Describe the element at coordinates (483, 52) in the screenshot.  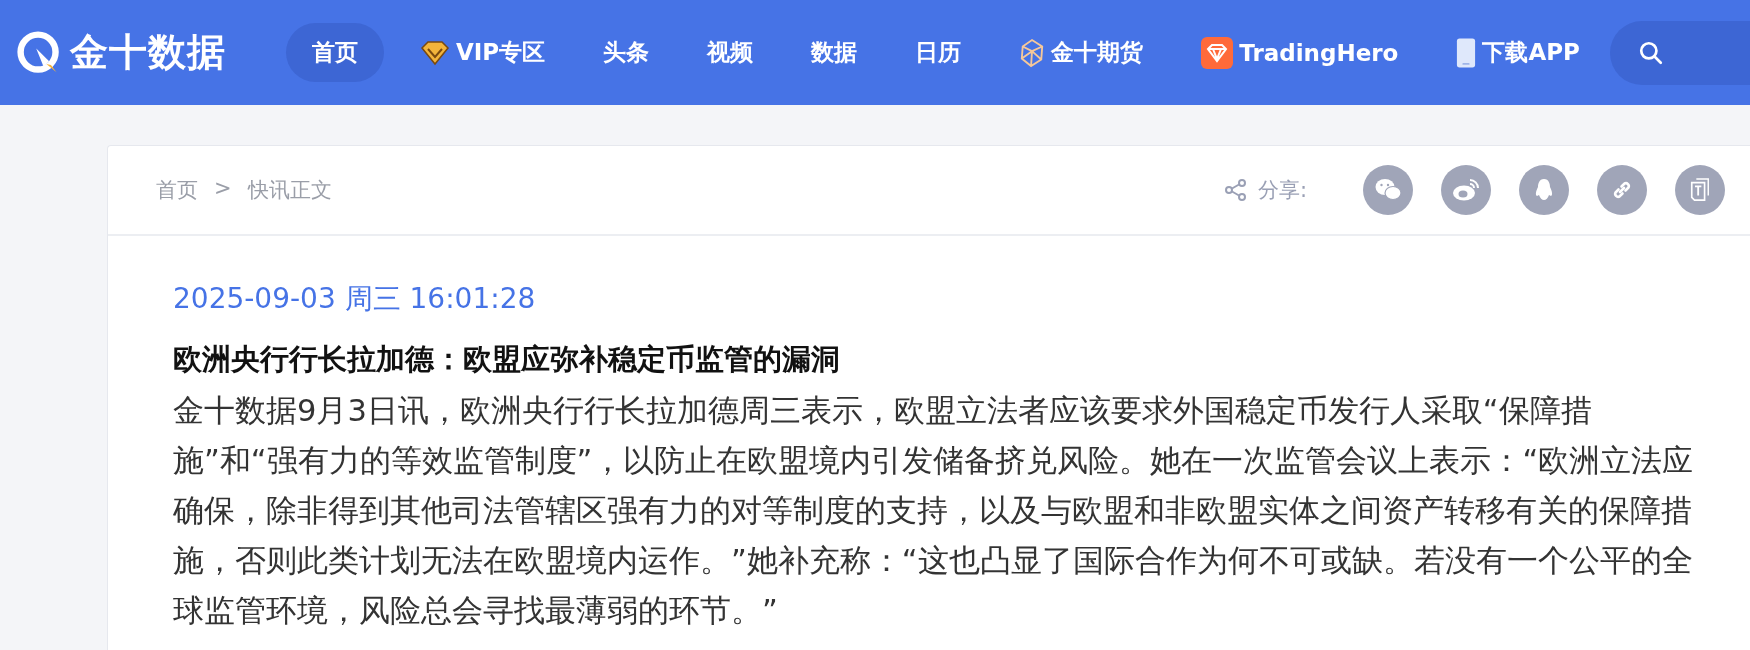
I see `nav-tab: VIP专区` at that location.